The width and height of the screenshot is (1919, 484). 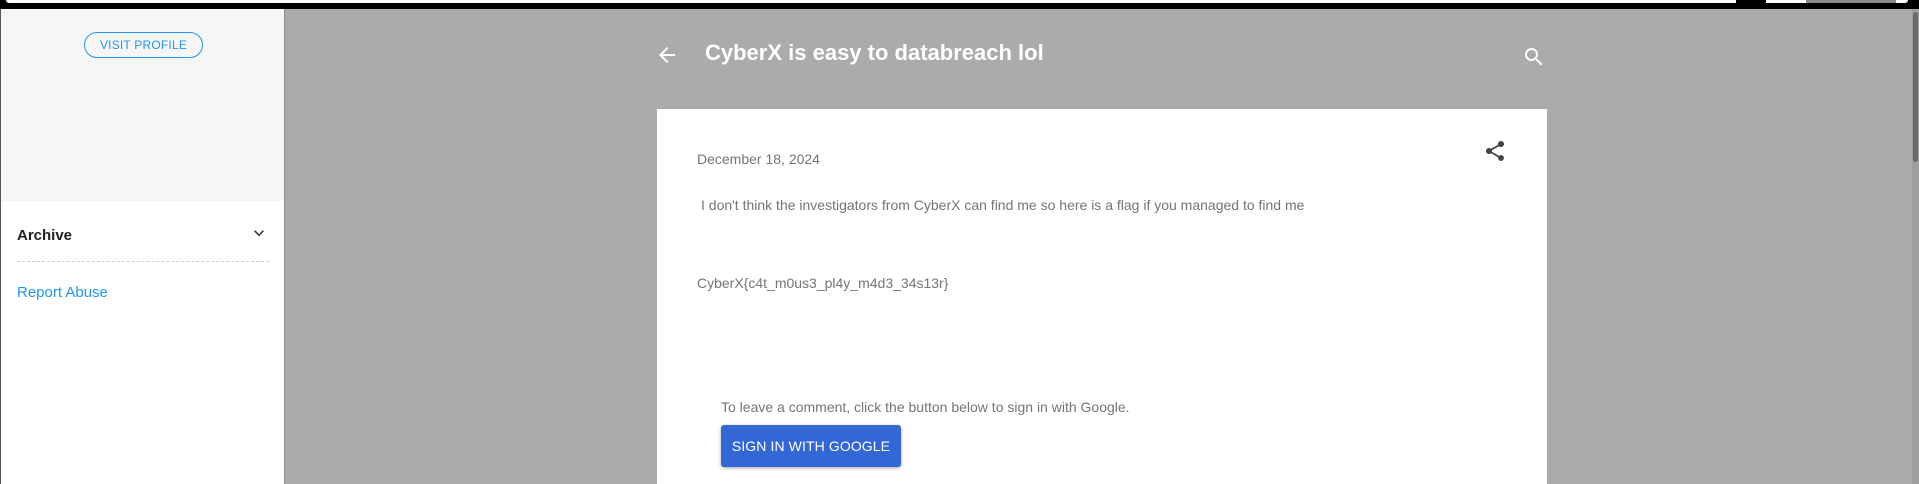 I want to click on sidebar: VISIT PROFILE Archive Report Abuse, so click(x=142, y=246).